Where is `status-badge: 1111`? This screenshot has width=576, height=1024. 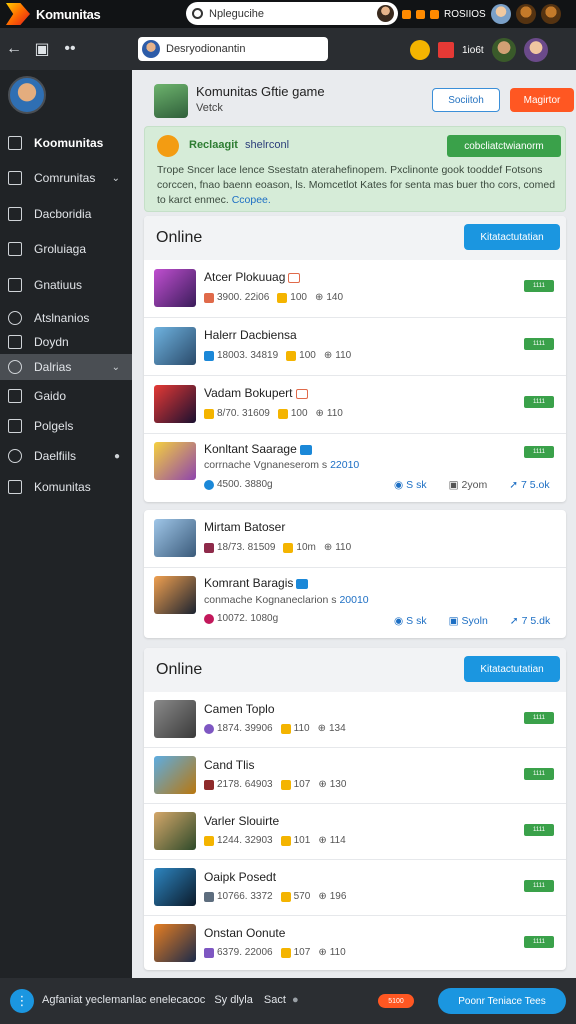
status-badge: 1111 is located at coordinates (539, 452).